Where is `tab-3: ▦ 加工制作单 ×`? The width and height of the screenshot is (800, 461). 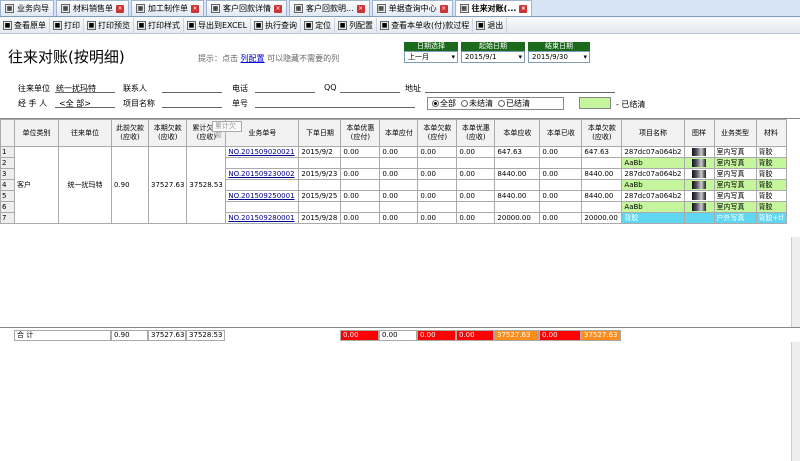
tab-3: ▦ 加工制作单 × is located at coordinates (167, 8).